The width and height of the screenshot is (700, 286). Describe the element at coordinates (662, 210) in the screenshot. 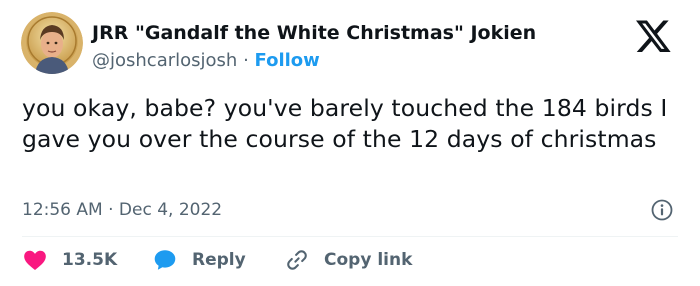

I see `info-icon` at that location.